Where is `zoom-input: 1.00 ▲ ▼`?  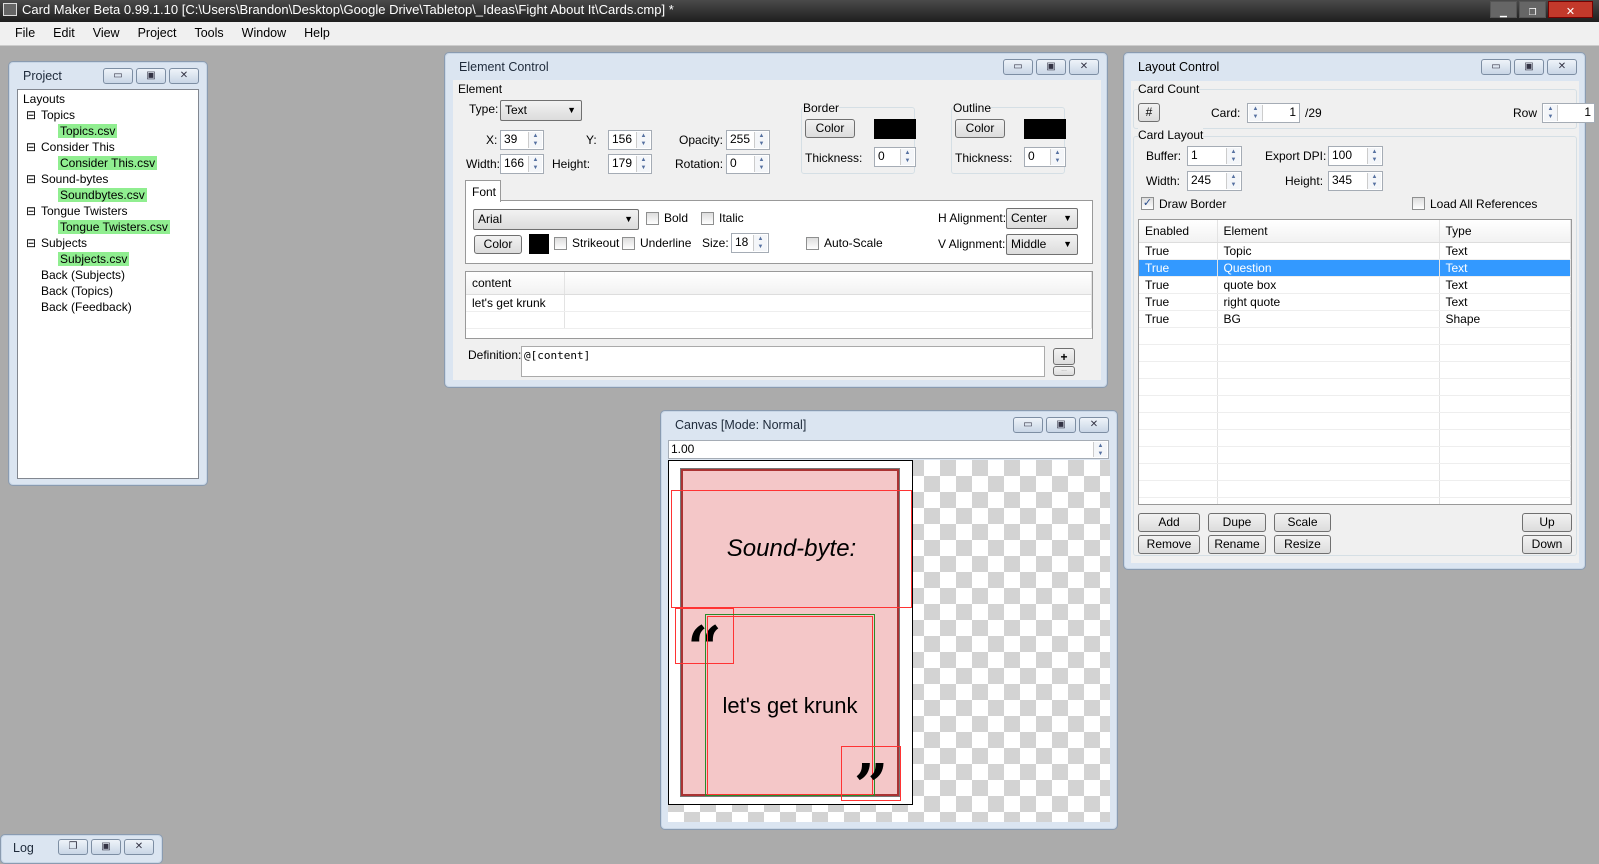
zoom-input: 1.00 ▲ ▼ is located at coordinates (888, 449).